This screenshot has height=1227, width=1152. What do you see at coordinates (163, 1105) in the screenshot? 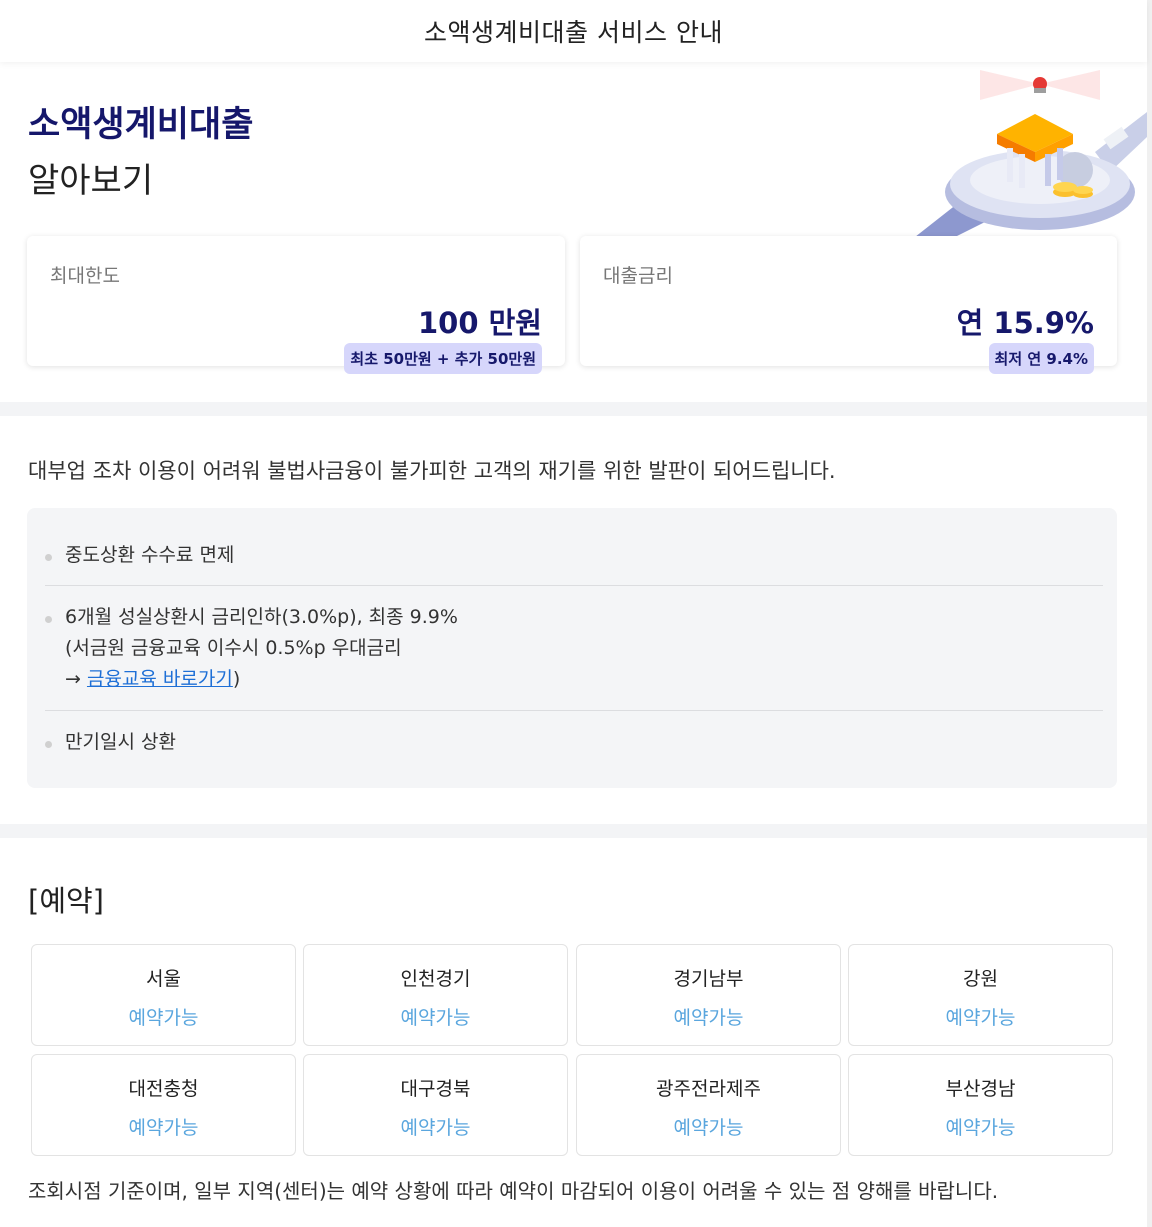
I see `region-cell-daejeon-chungcheong: 대전충청 예약가능` at bounding box center [163, 1105].